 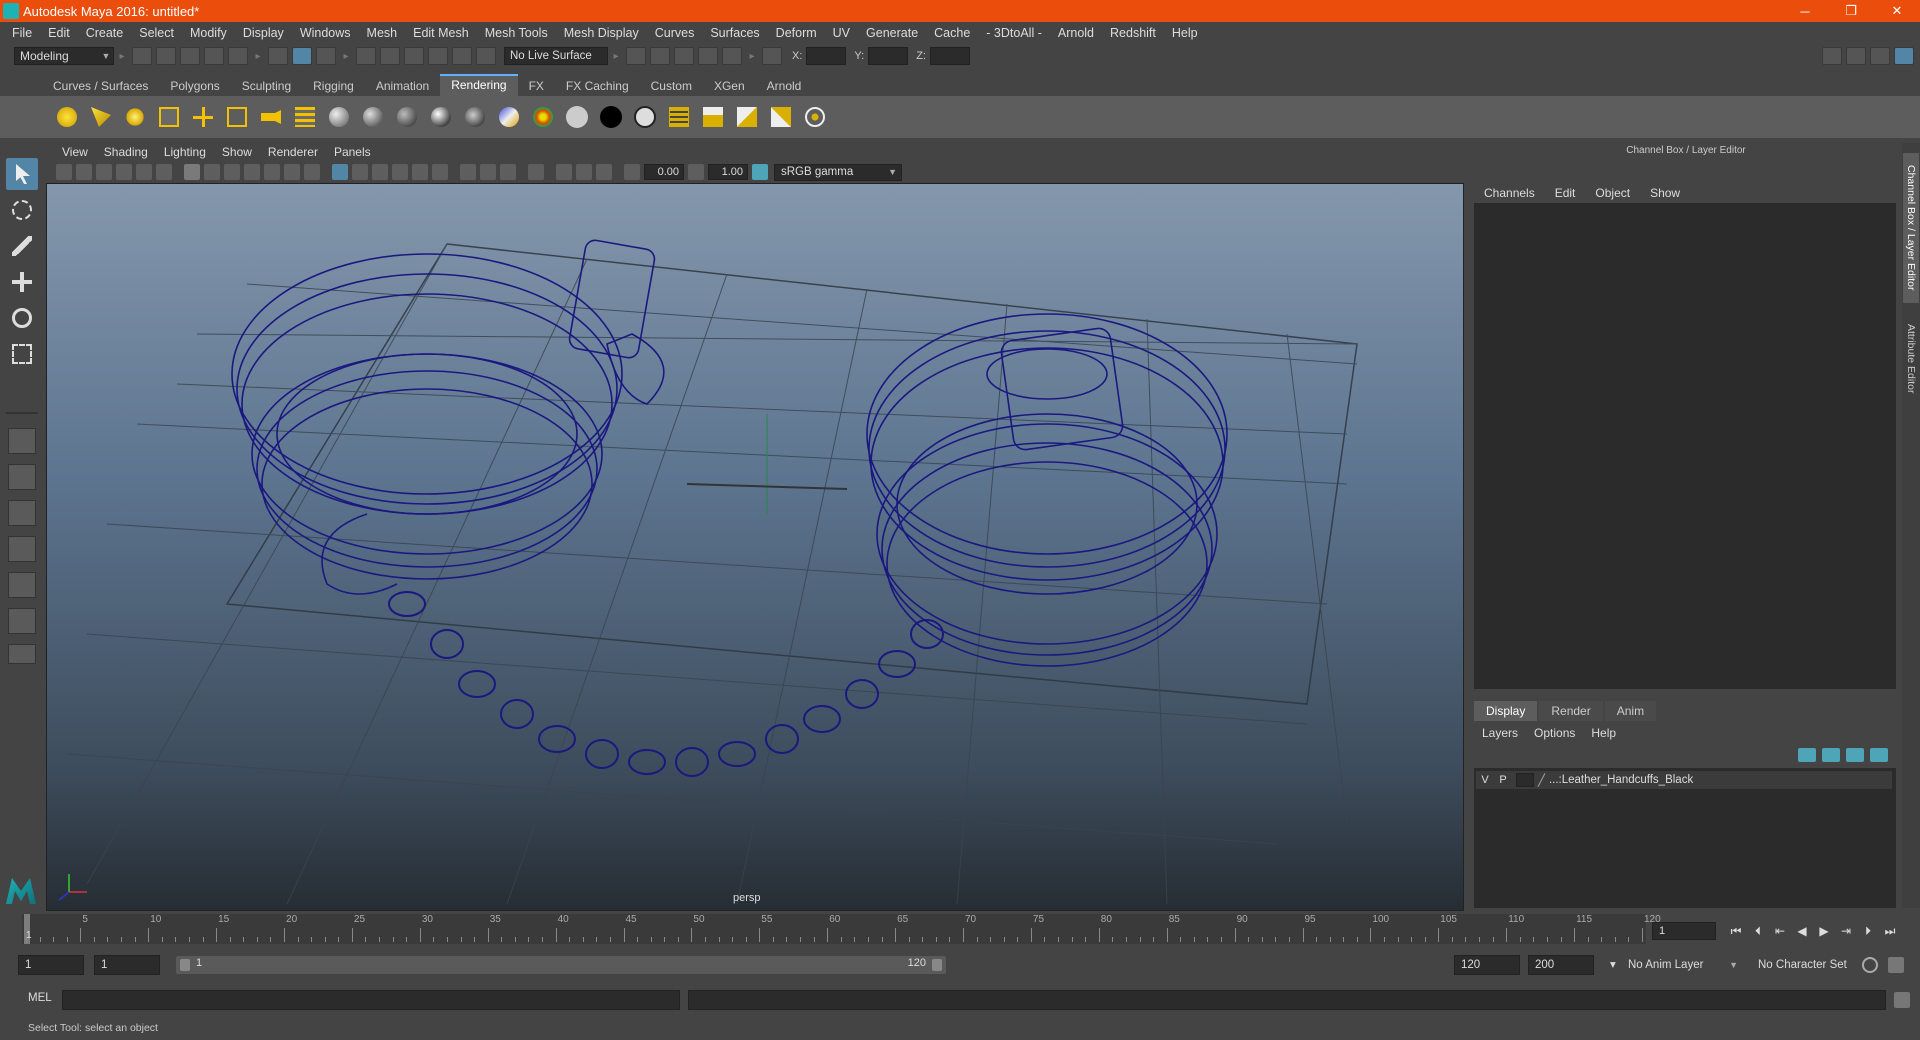 What do you see at coordinates (441, 33) in the screenshot?
I see `menu-edit-mesh: Edit Mesh` at bounding box center [441, 33].